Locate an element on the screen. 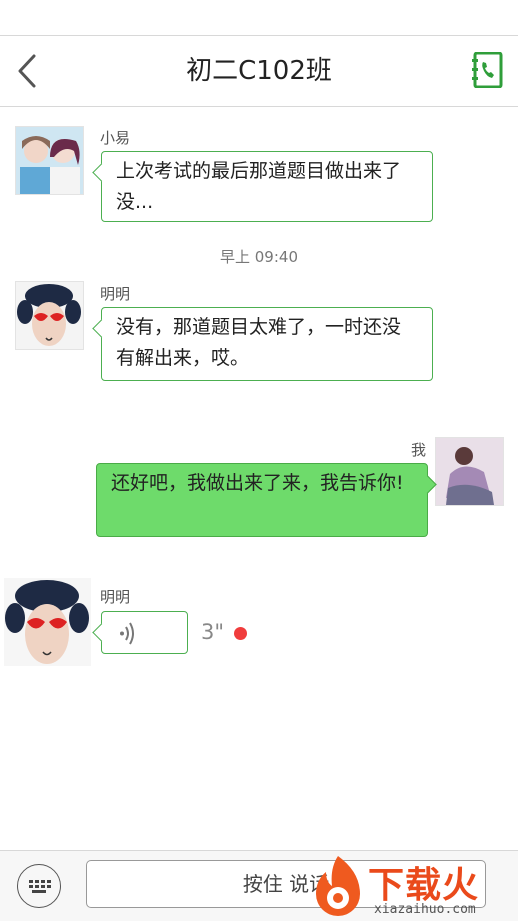  sender-name: 小易 is located at coordinates (115, 138).